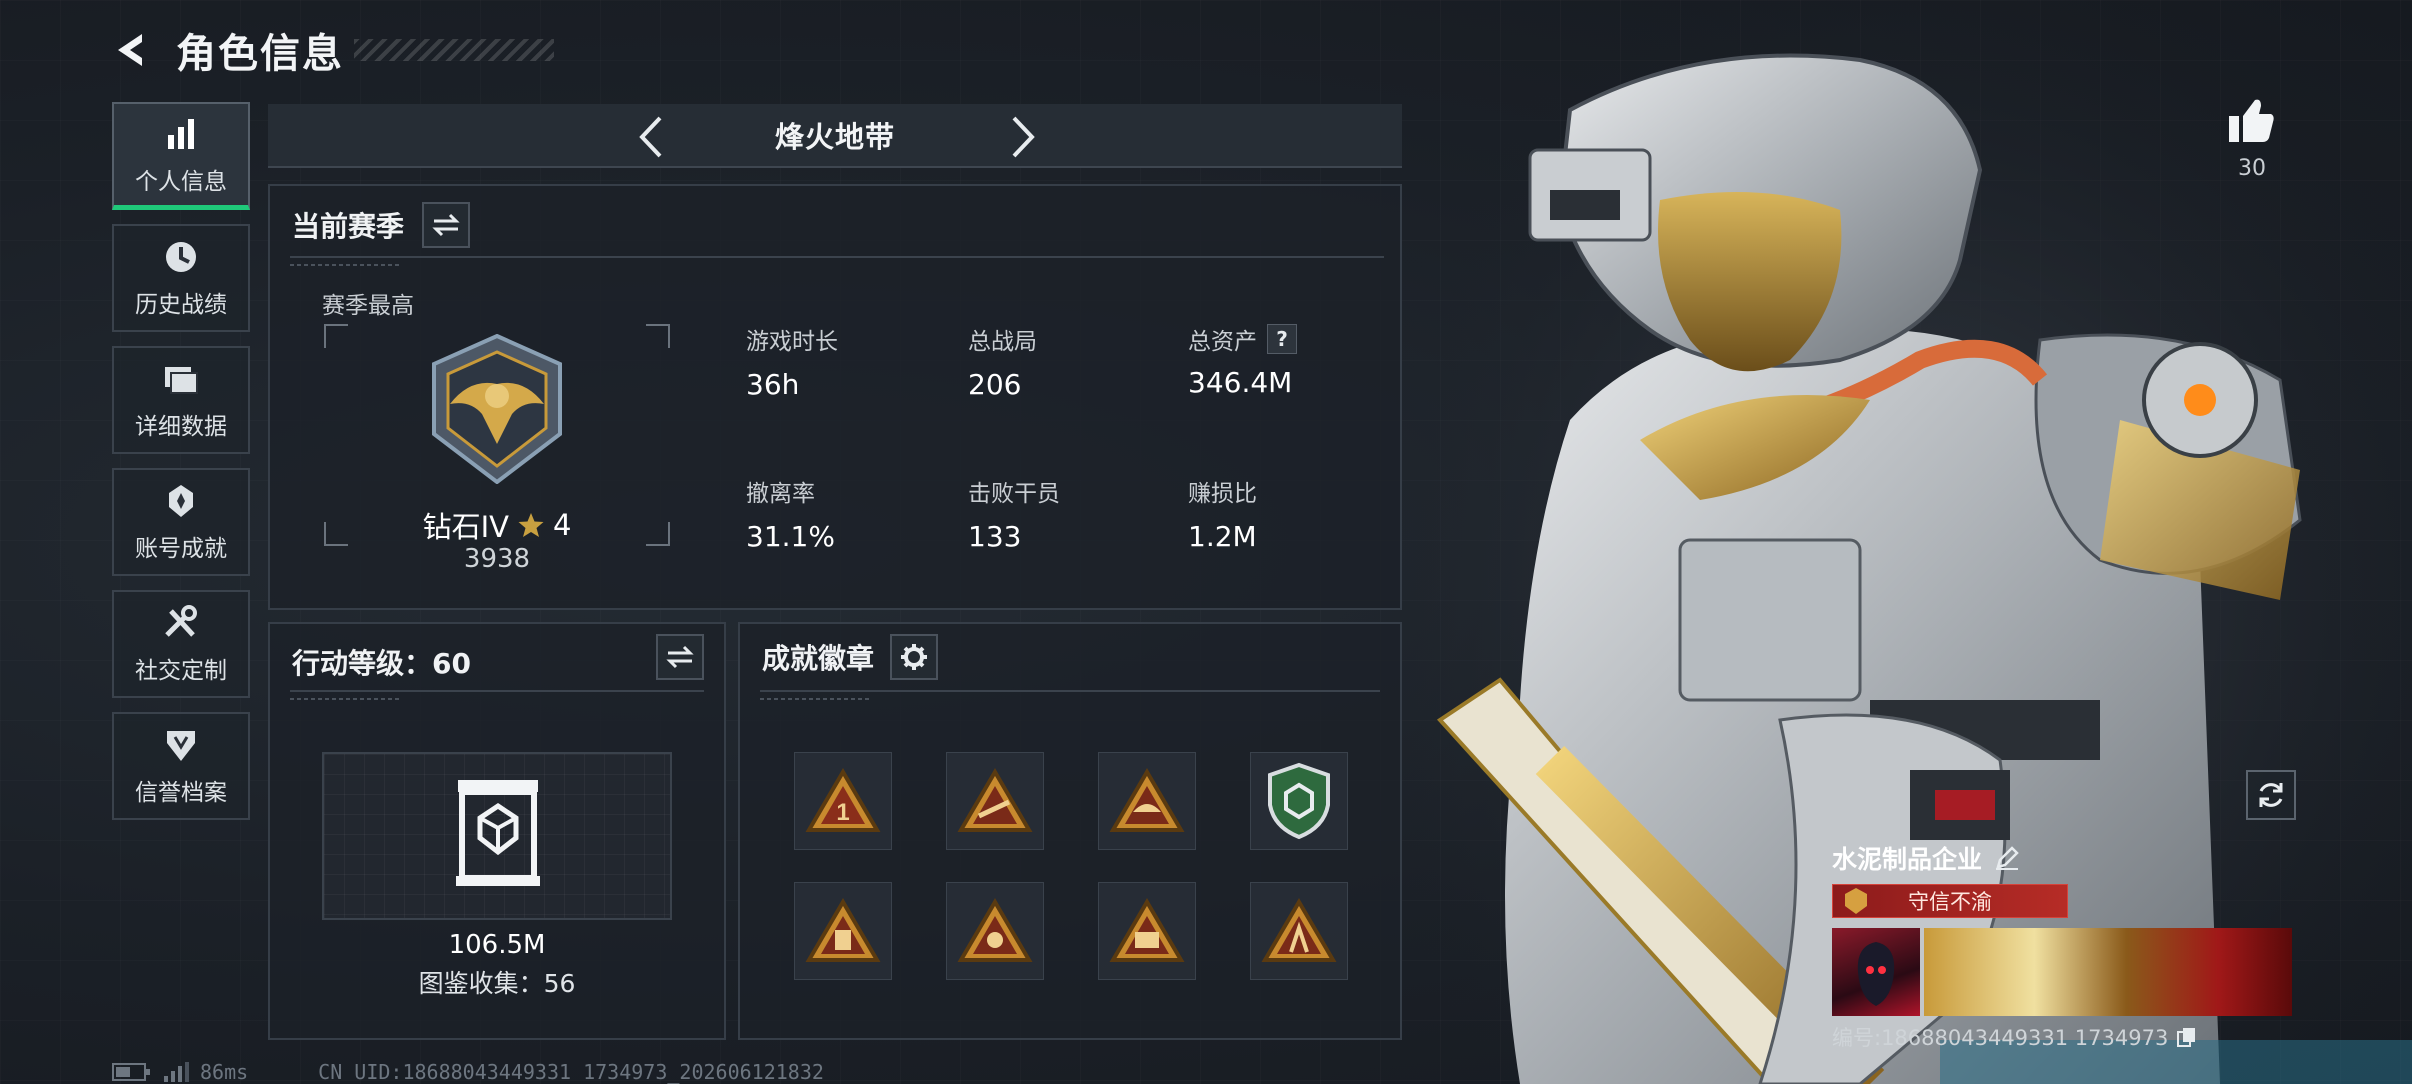 The width and height of the screenshot is (2412, 1084). Describe the element at coordinates (1070, 831) in the screenshot. I see `achievements-panel: 成就徽章 1` at that location.